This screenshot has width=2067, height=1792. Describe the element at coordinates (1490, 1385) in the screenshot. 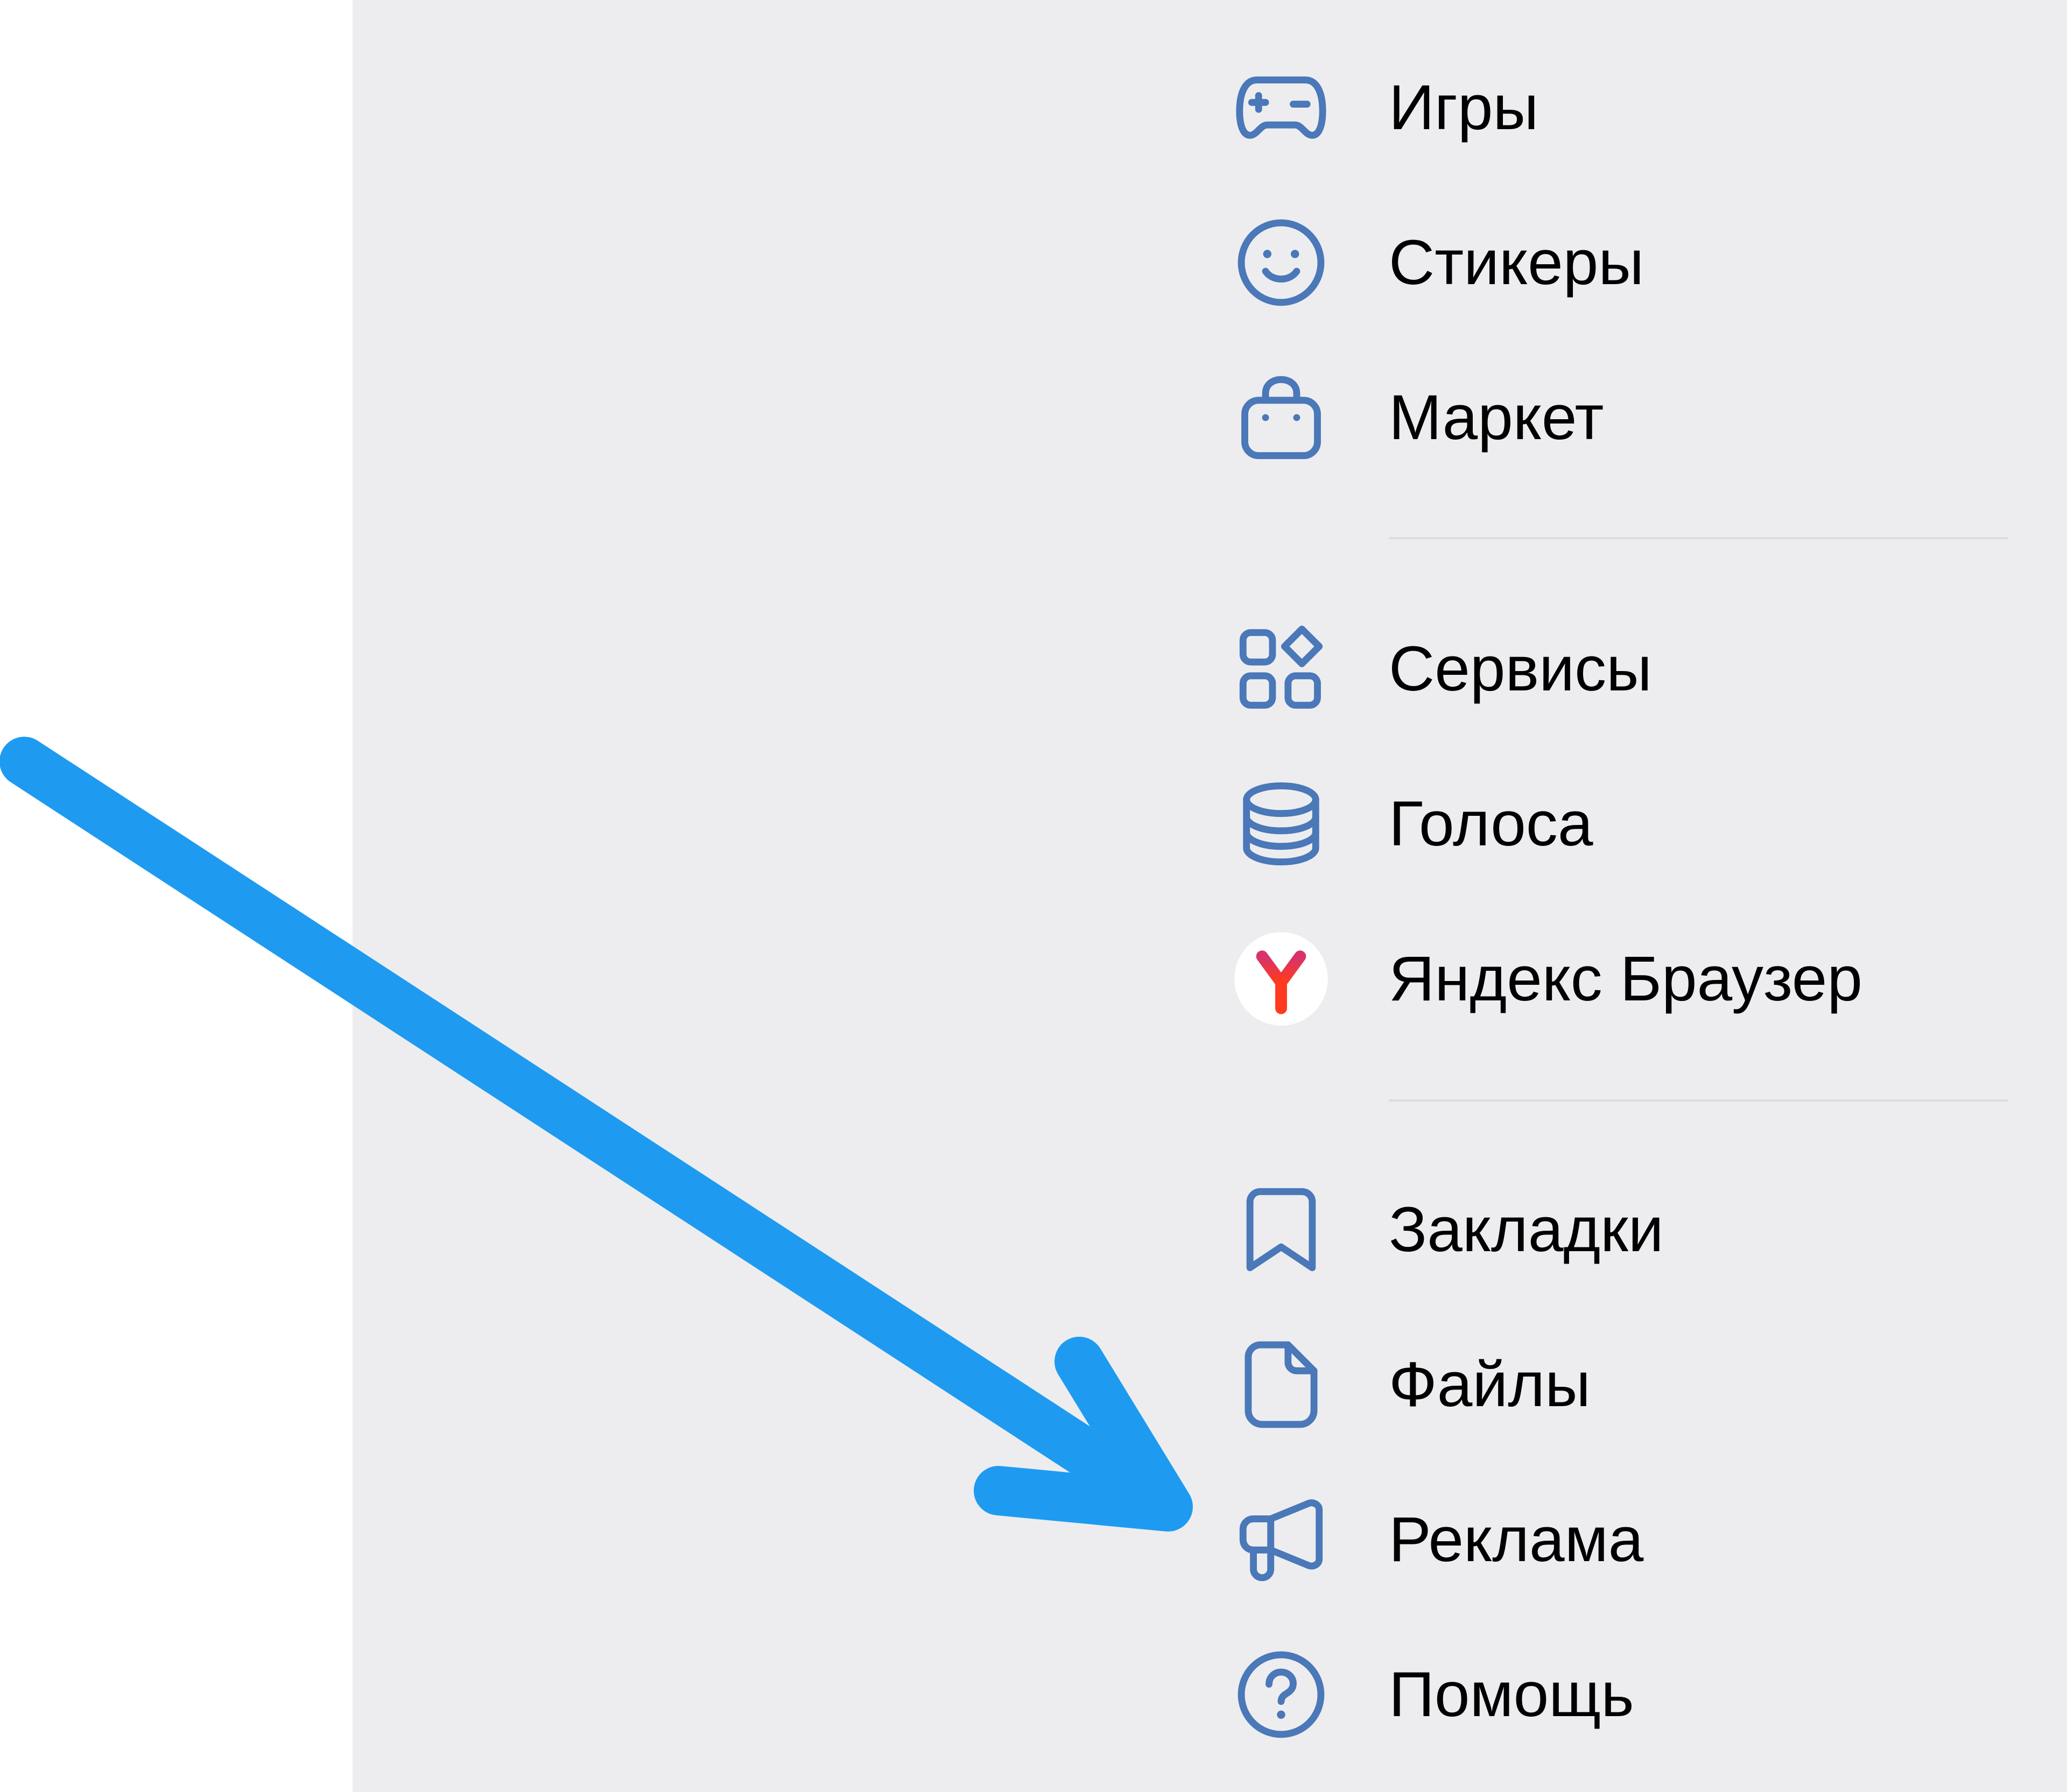

I see `menu-label-files: Файлы` at that location.